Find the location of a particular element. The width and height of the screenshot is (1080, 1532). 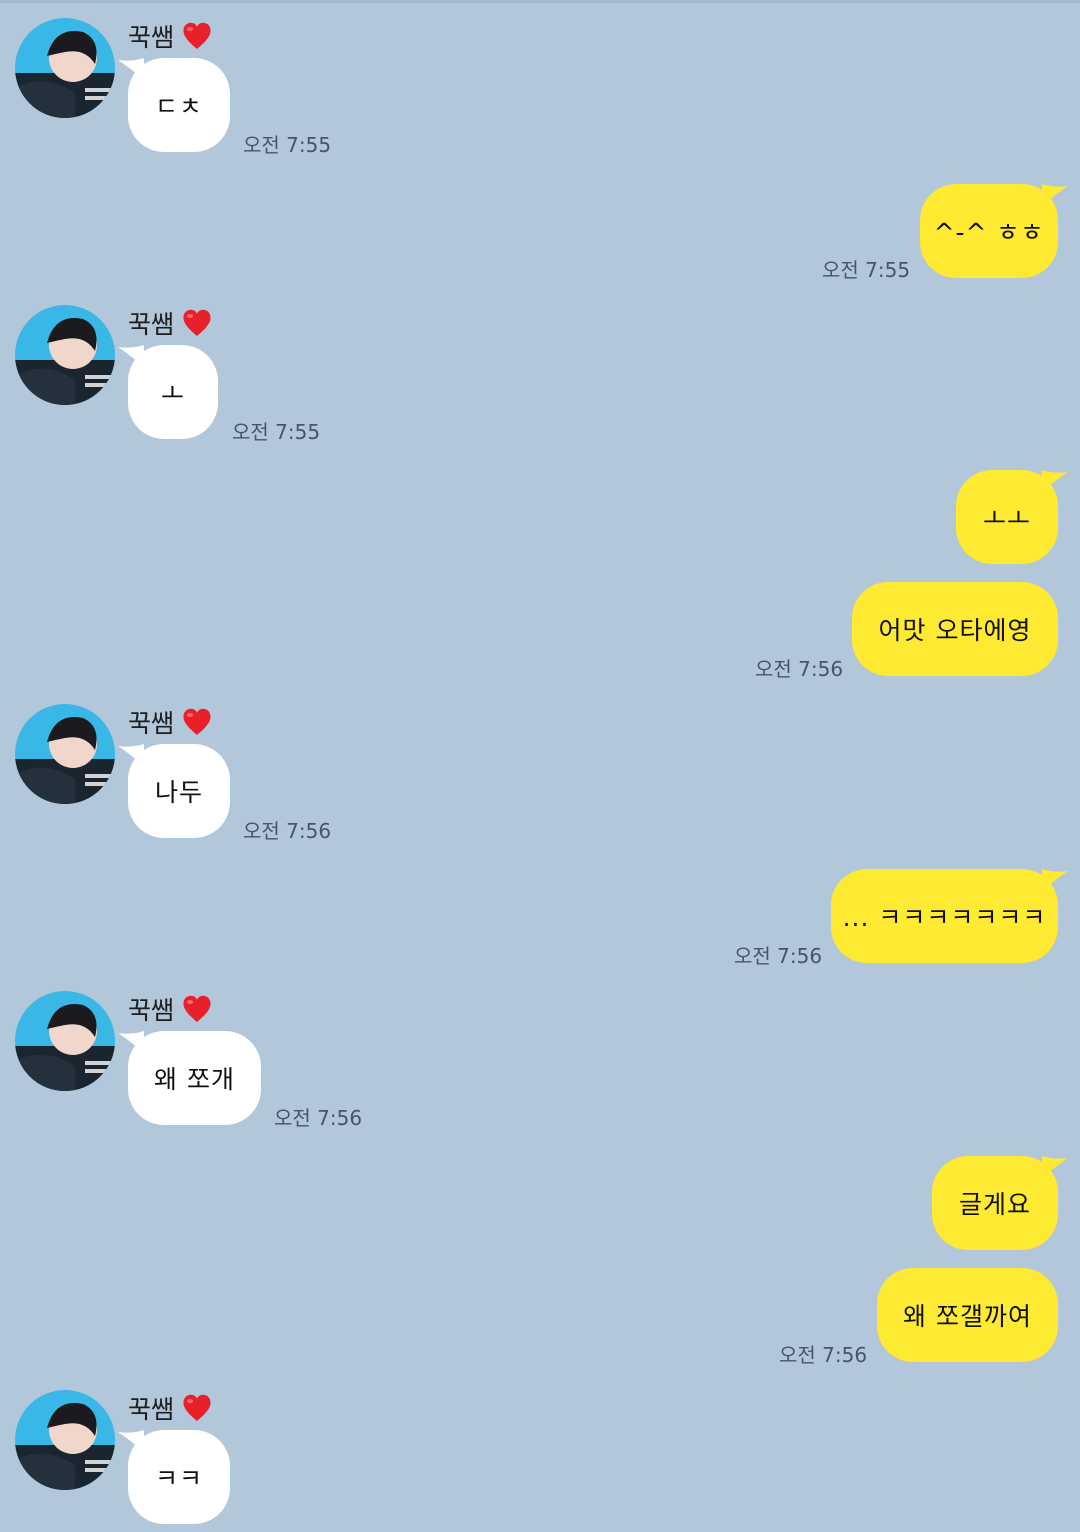

incoming-message-bubble: 왜 쪼개 is located at coordinates (189, 1078).